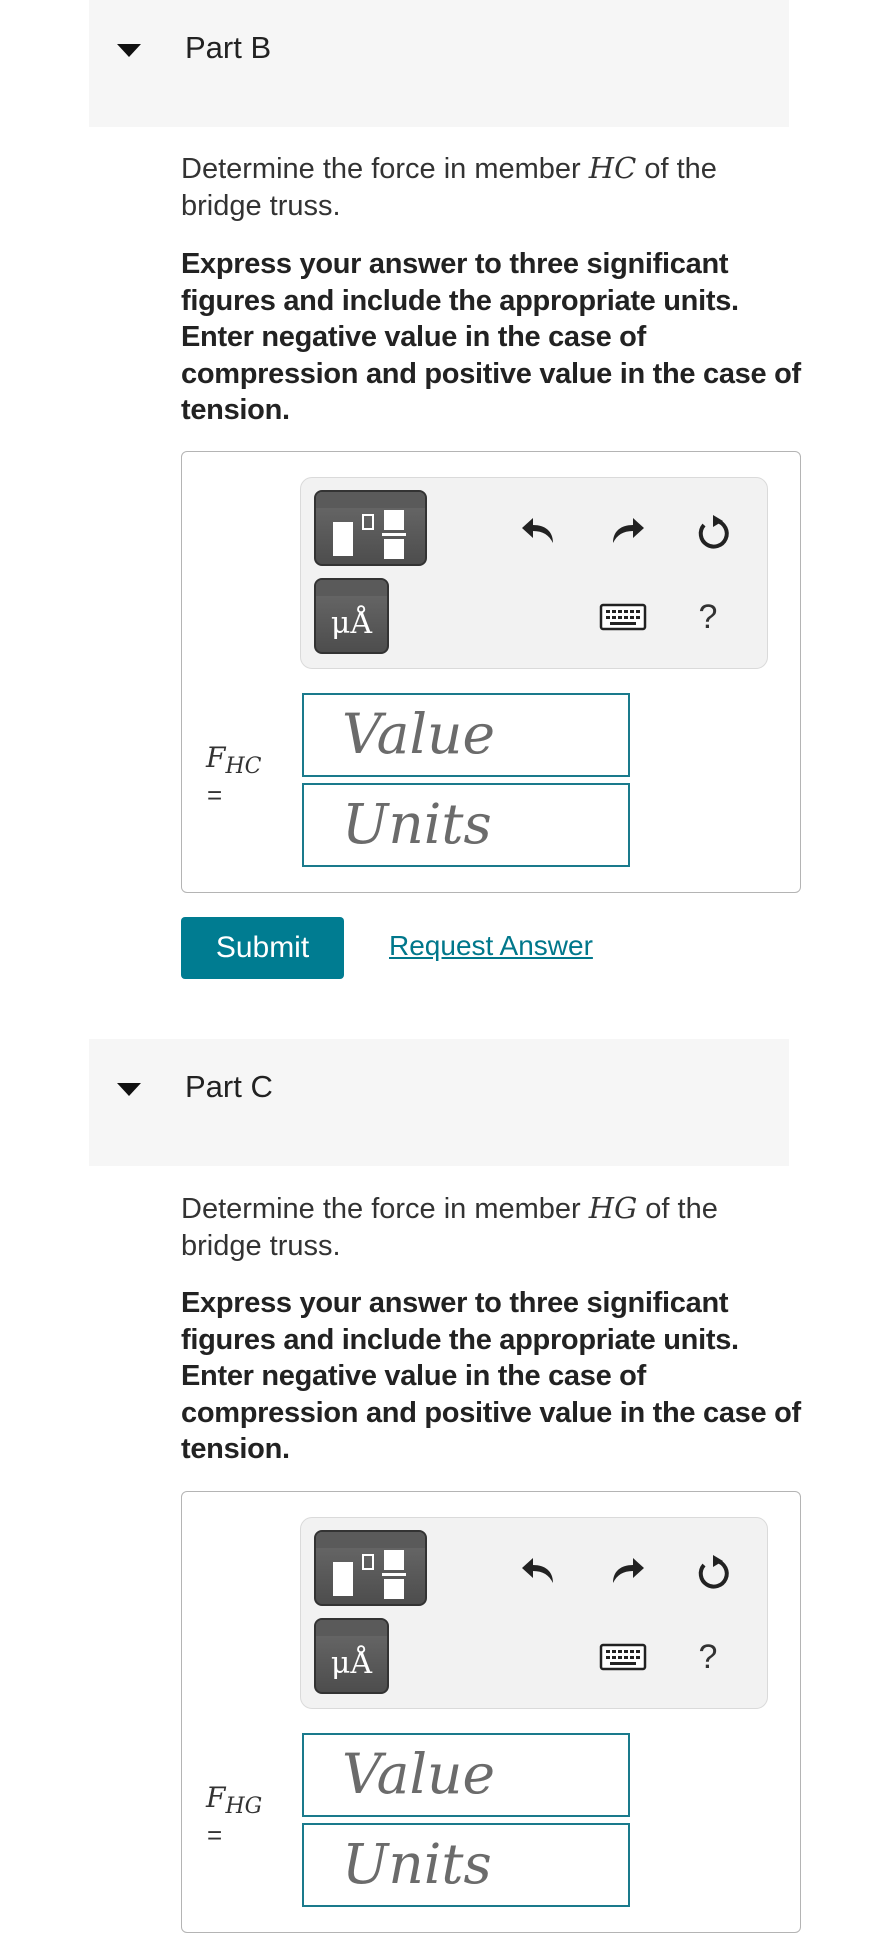  I want to click on equation-label: FHG, so click(234, 1802).